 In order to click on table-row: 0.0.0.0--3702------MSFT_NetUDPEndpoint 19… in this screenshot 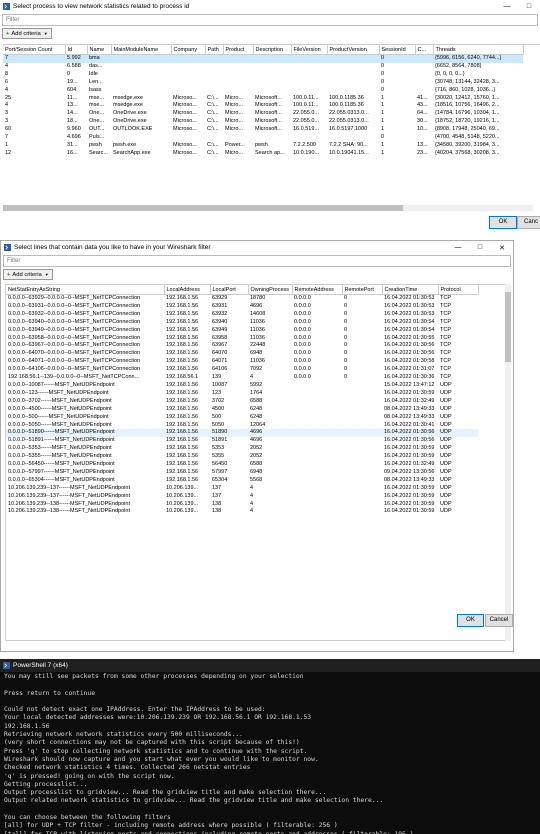, I will do `click(242, 402)`.